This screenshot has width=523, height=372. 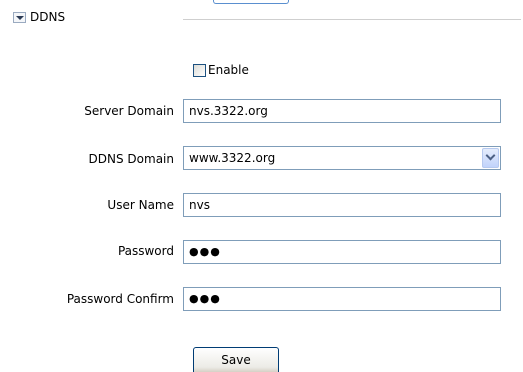 I want to click on user-name-input: nvs, so click(x=342, y=205).